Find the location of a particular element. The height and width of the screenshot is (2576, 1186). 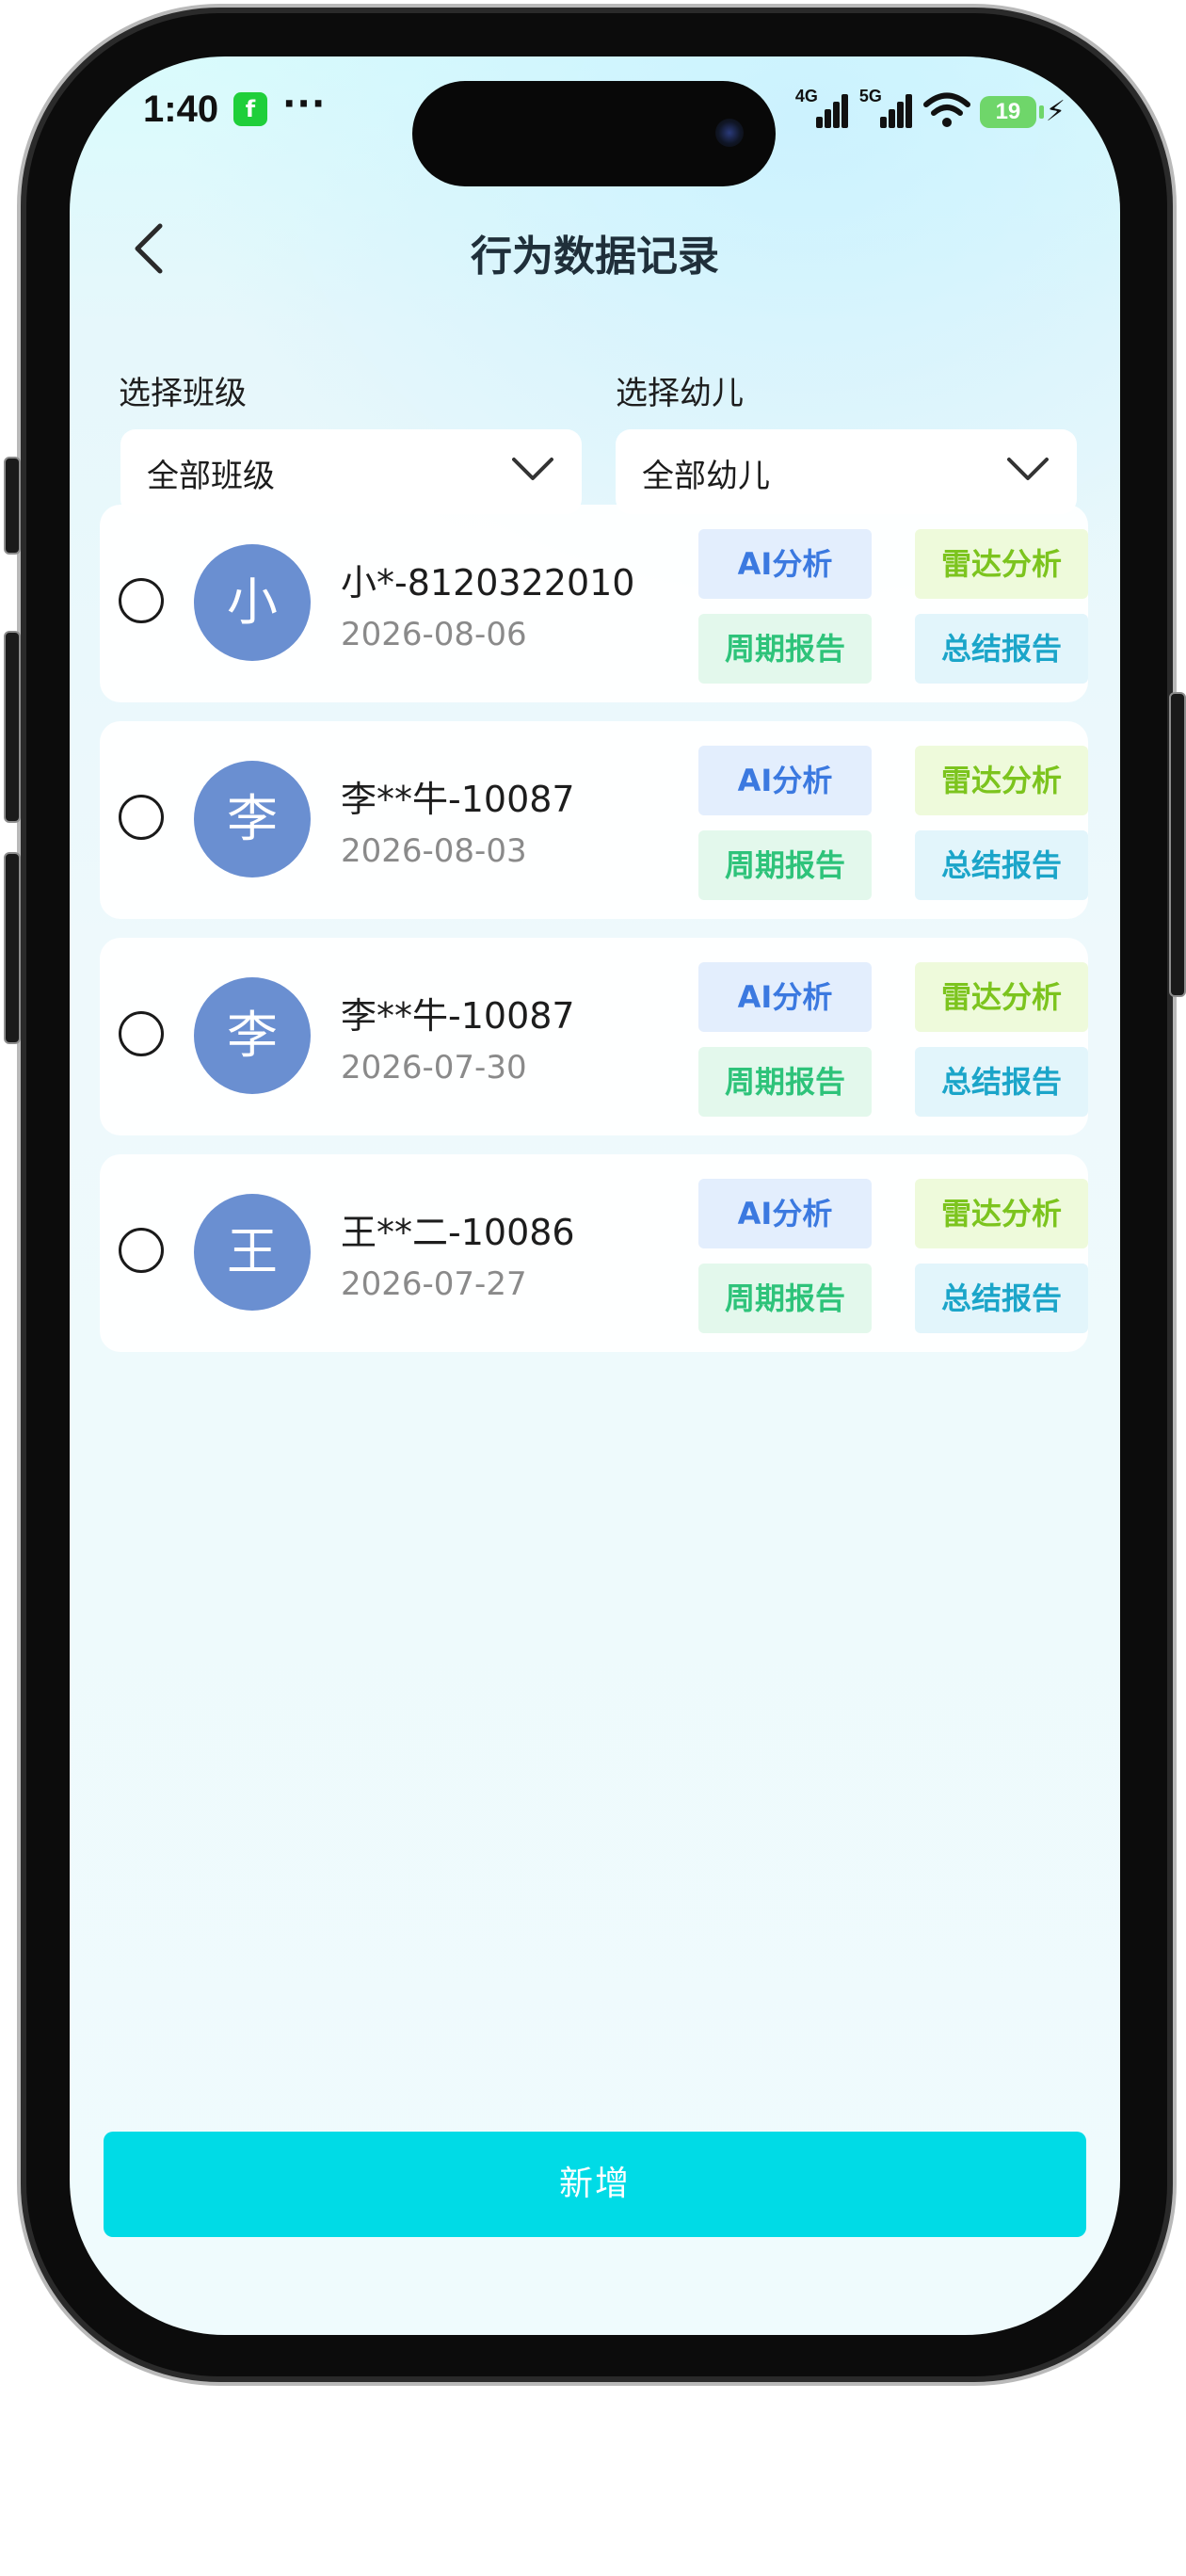

page-title: 行为数据记录 is located at coordinates (595, 257).